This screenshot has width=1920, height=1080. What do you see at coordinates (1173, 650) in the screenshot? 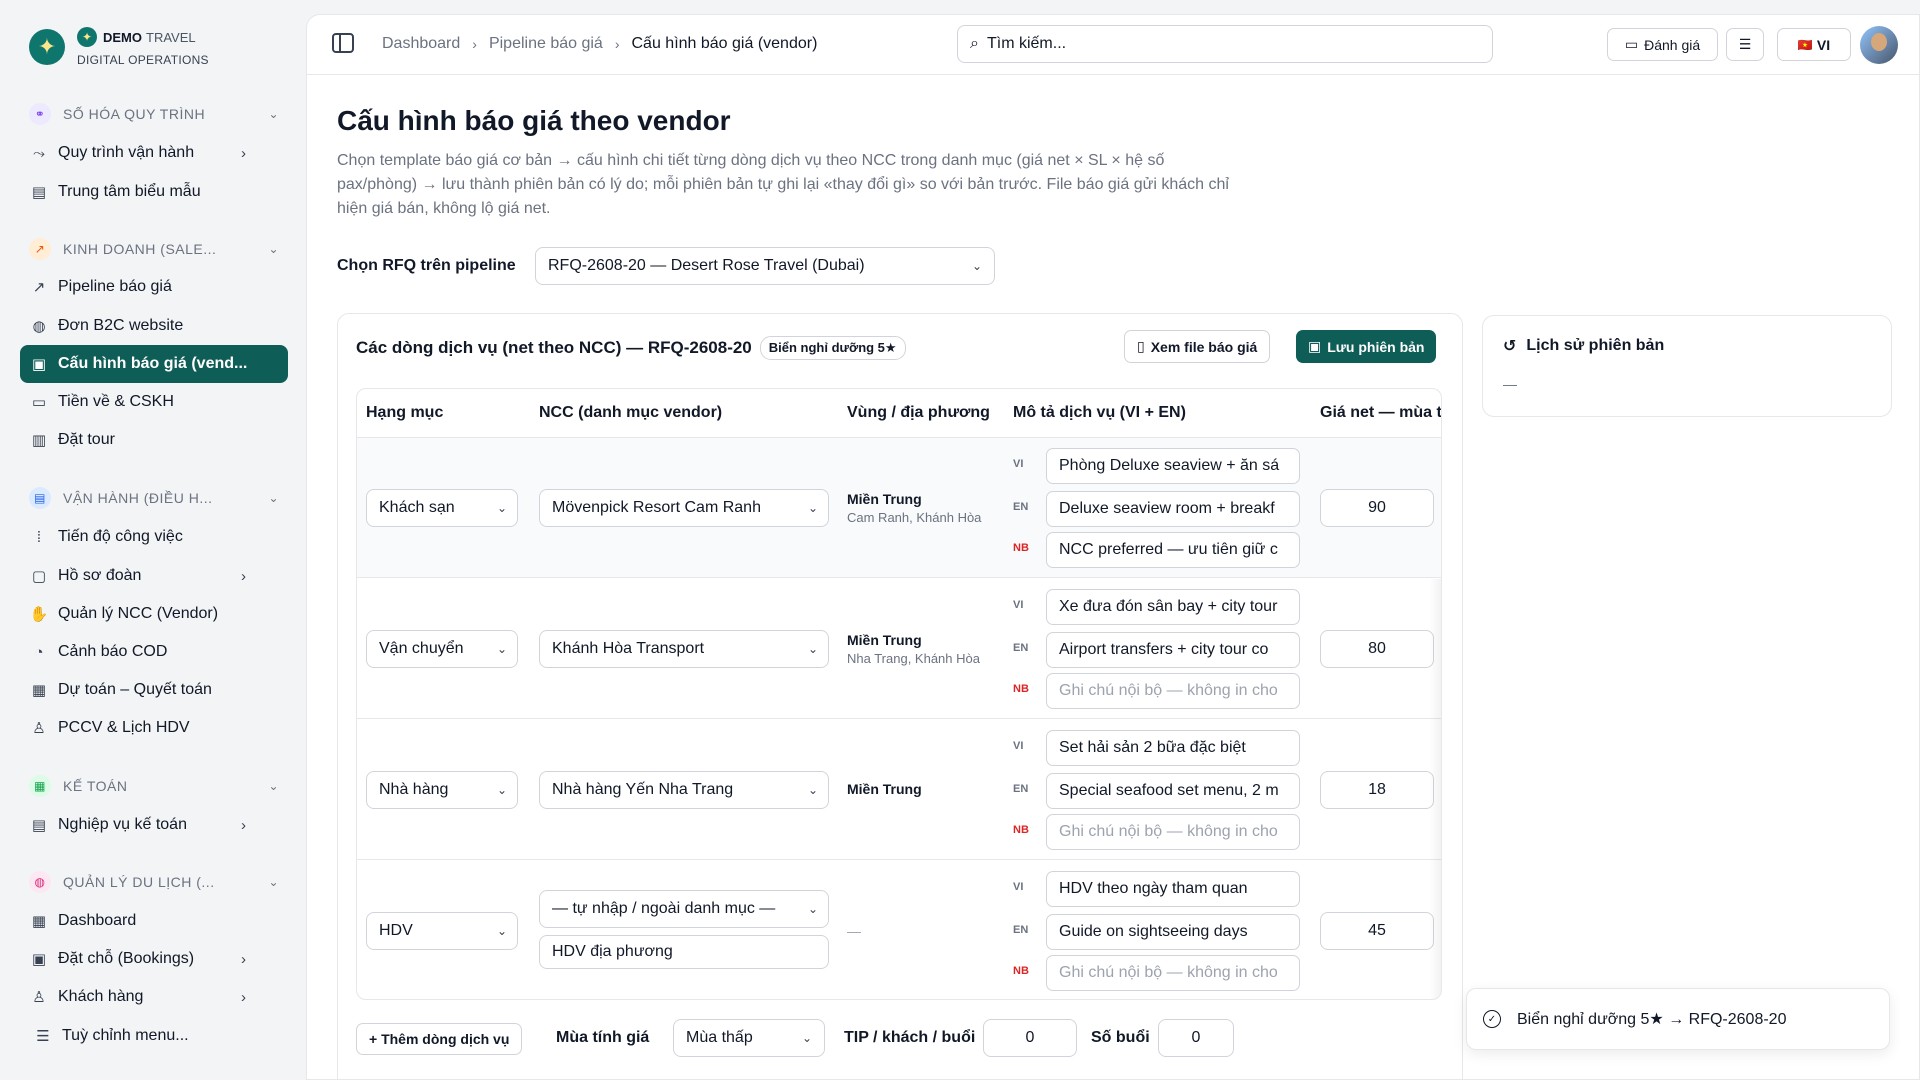
I see `description-en-input: Airport transfers + city tour co` at bounding box center [1173, 650].